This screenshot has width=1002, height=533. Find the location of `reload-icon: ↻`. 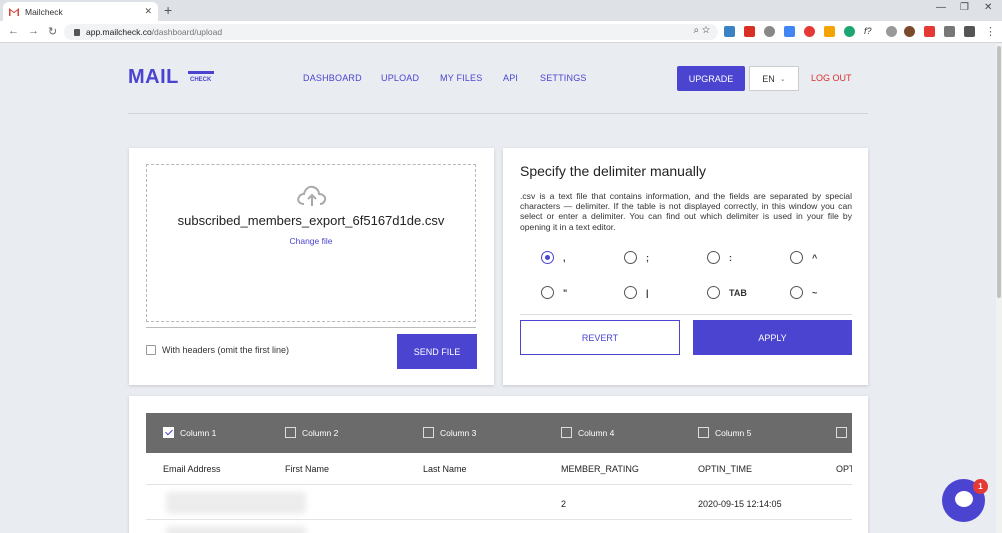

reload-icon: ↻ is located at coordinates (52, 31).